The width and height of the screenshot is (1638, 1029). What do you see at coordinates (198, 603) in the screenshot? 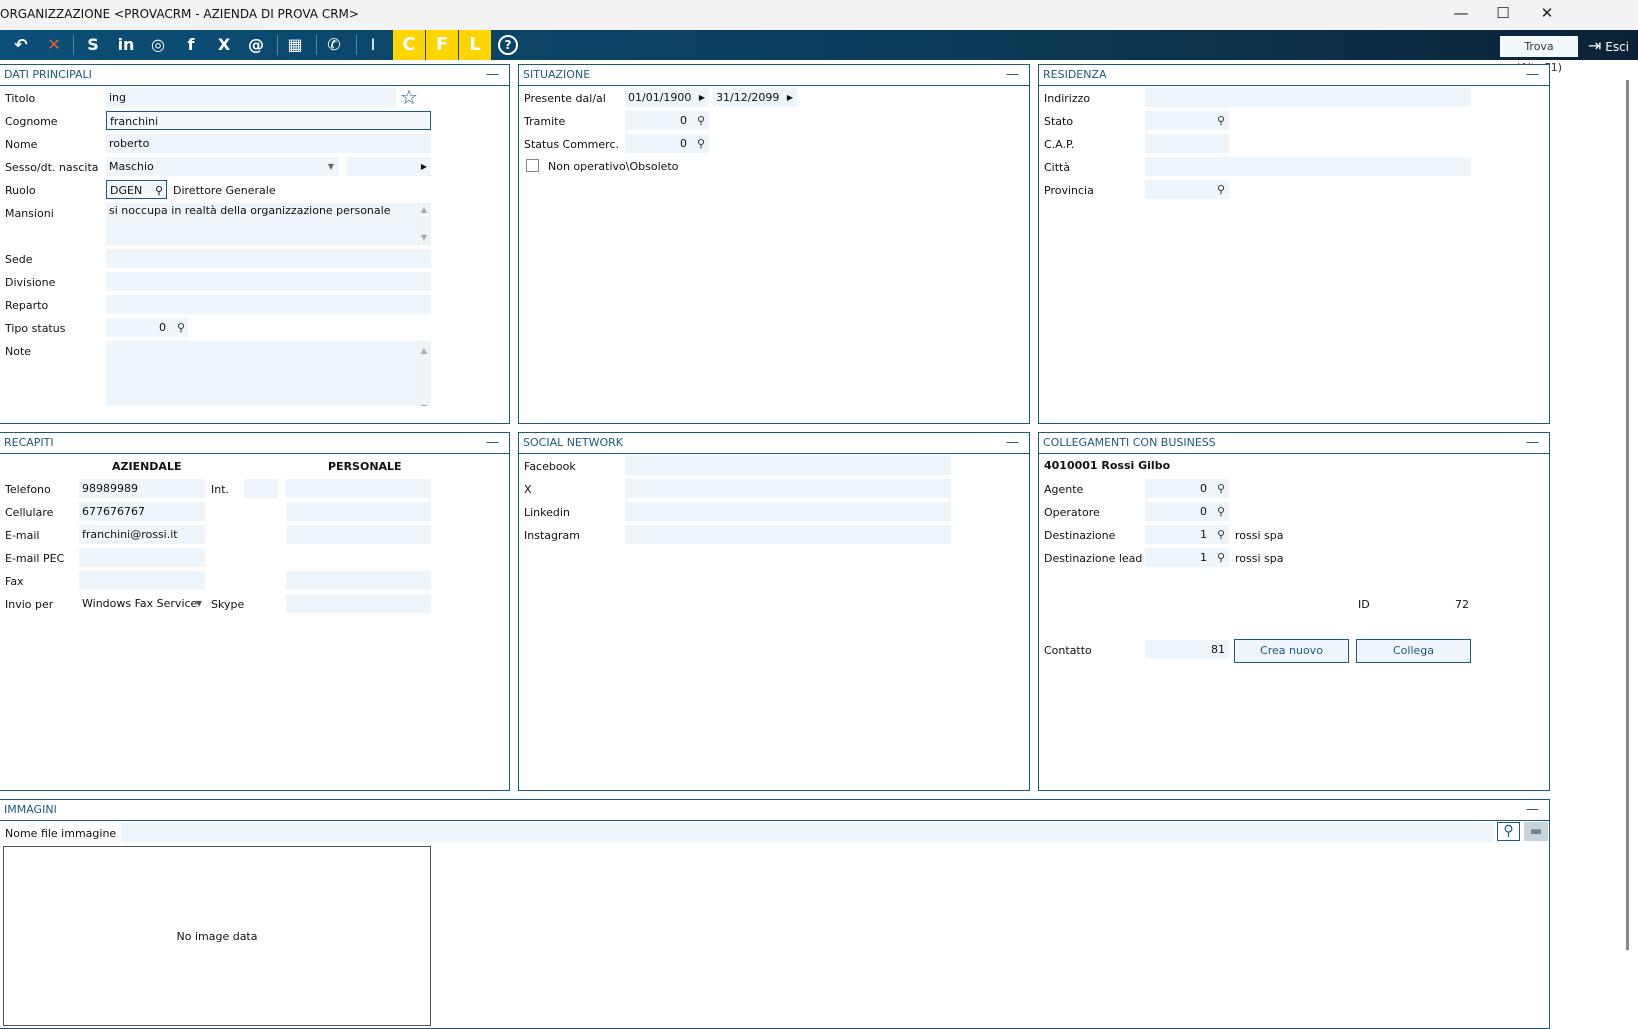
I see `chevron-down-icon: ▼` at bounding box center [198, 603].